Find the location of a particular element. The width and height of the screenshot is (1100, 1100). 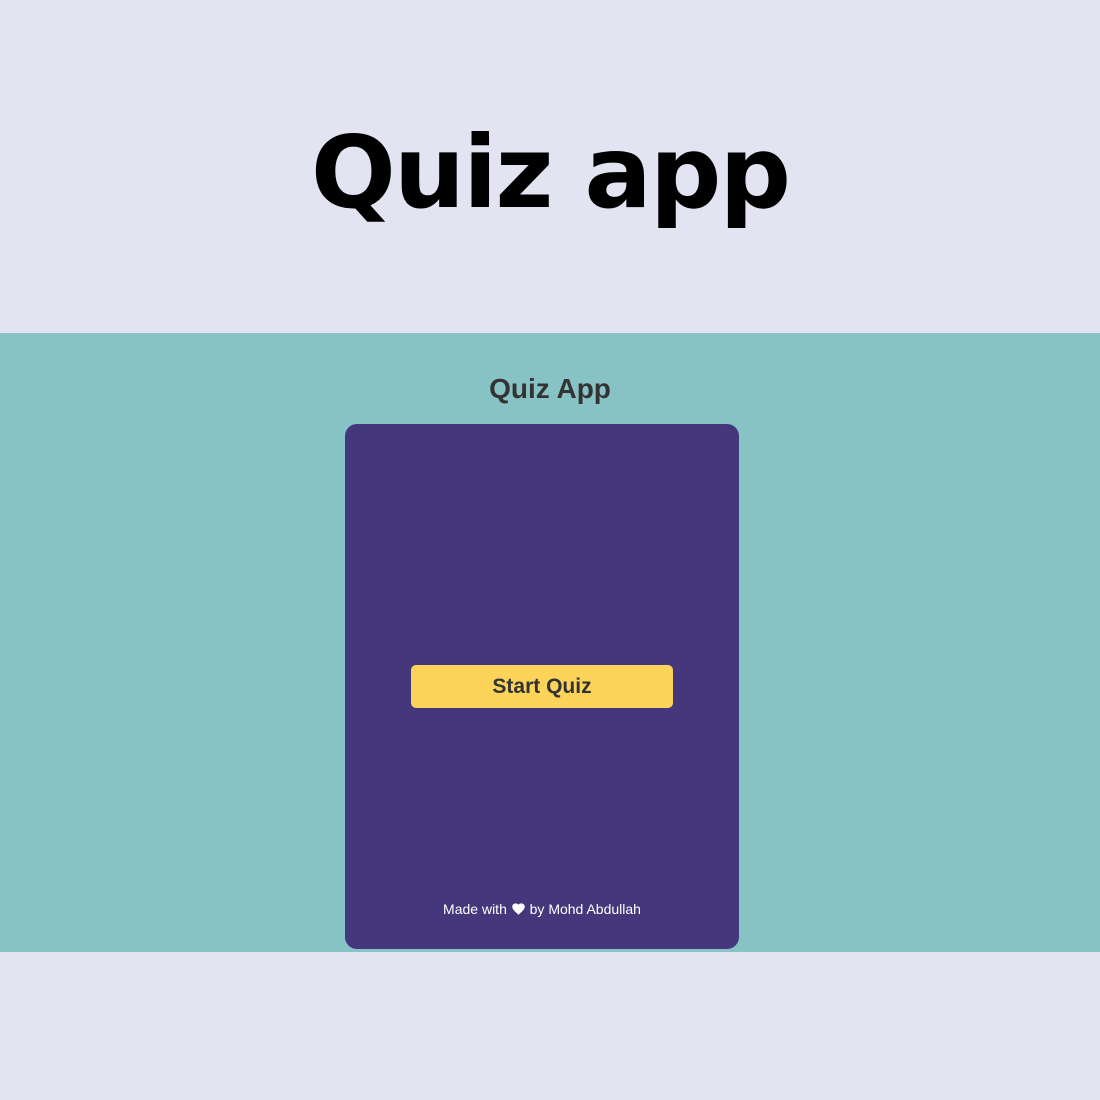

footer-prefix: Made with is located at coordinates (475, 909).